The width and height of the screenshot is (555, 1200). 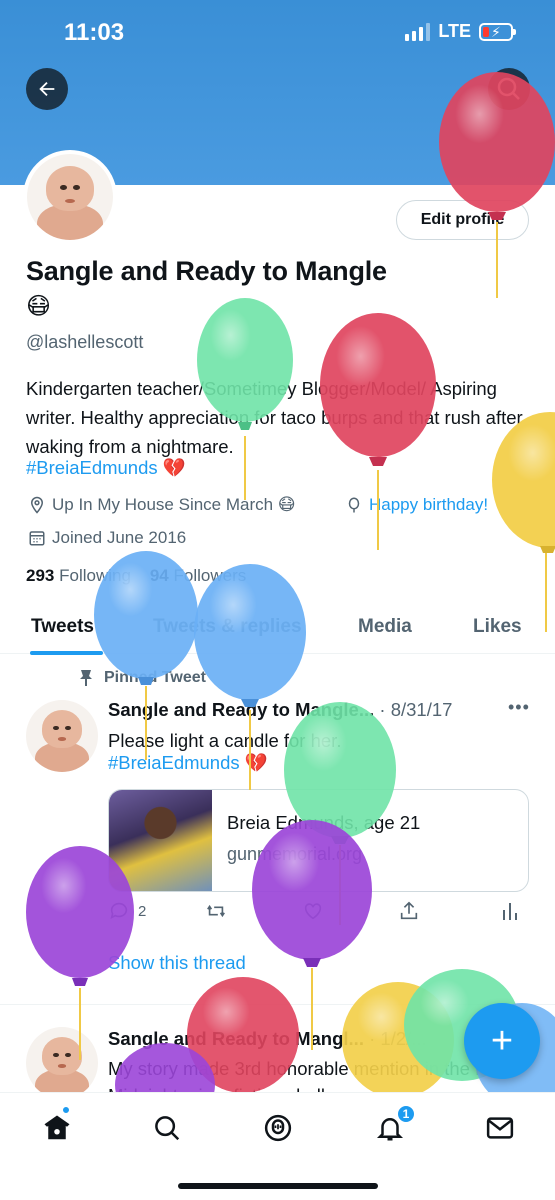 What do you see at coordinates (462, 220) in the screenshot?
I see `edit-profile-button: Edit profile` at bounding box center [462, 220].